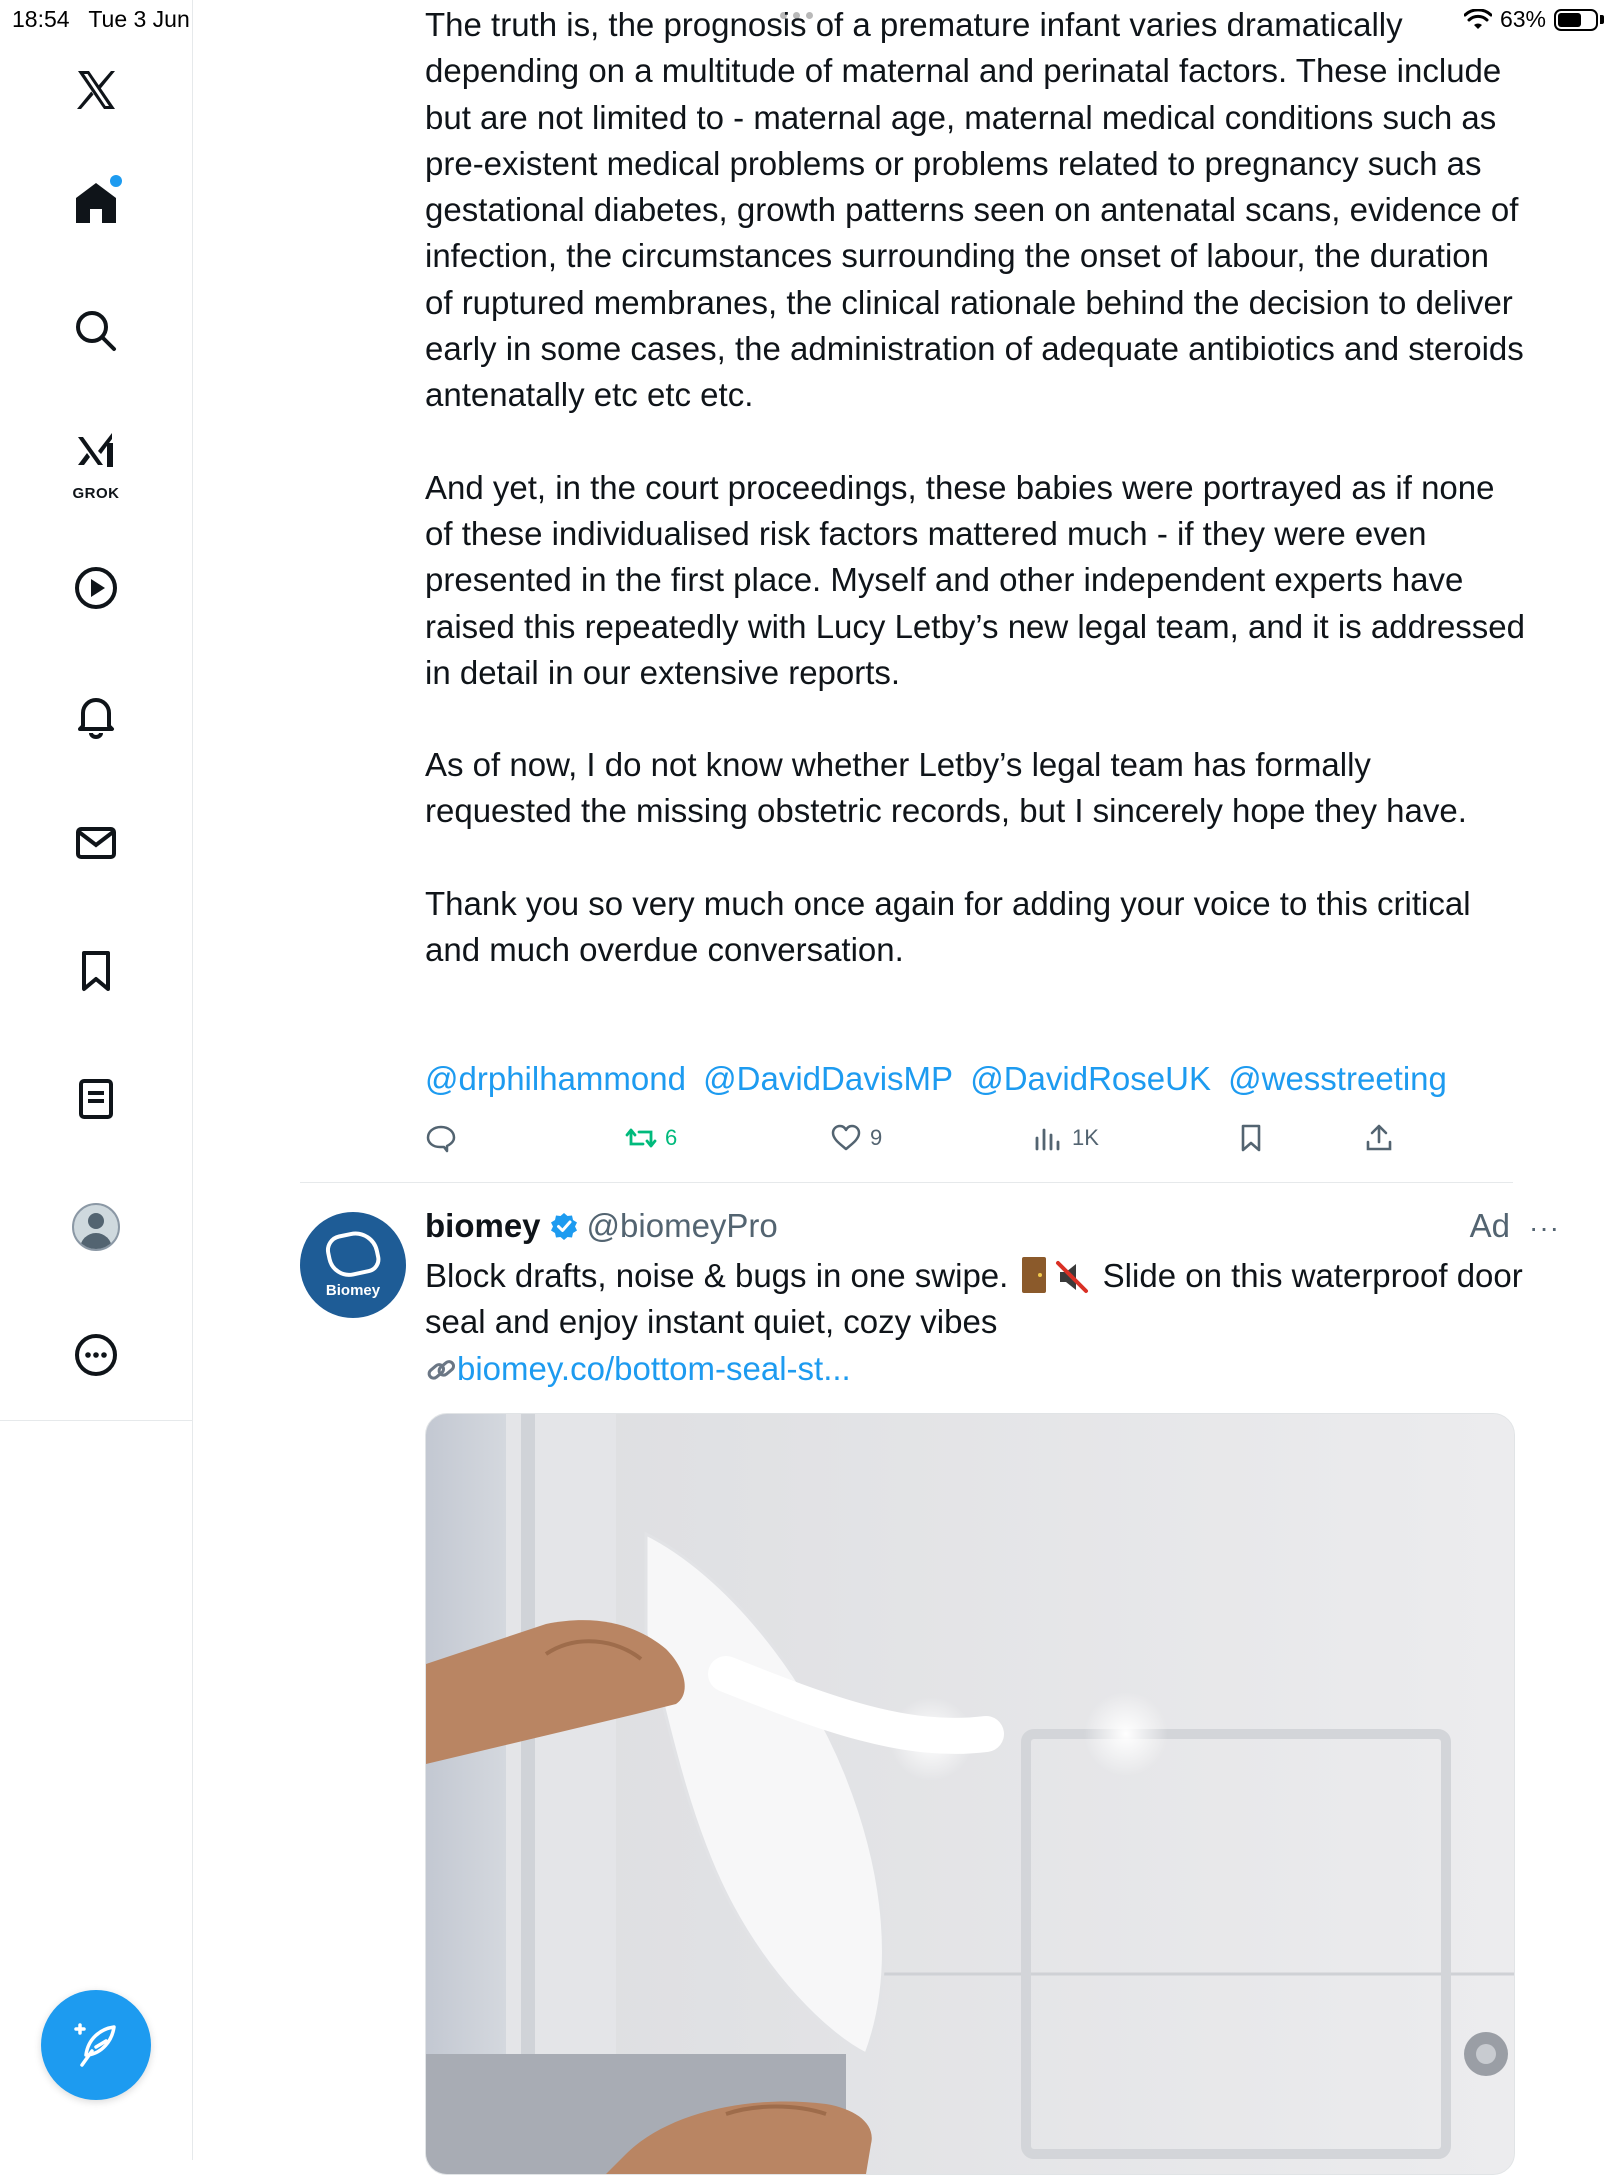 This screenshot has height=2175, width=1620. What do you see at coordinates (906, 1182) in the screenshot?
I see `post-divider` at bounding box center [906, 1182].